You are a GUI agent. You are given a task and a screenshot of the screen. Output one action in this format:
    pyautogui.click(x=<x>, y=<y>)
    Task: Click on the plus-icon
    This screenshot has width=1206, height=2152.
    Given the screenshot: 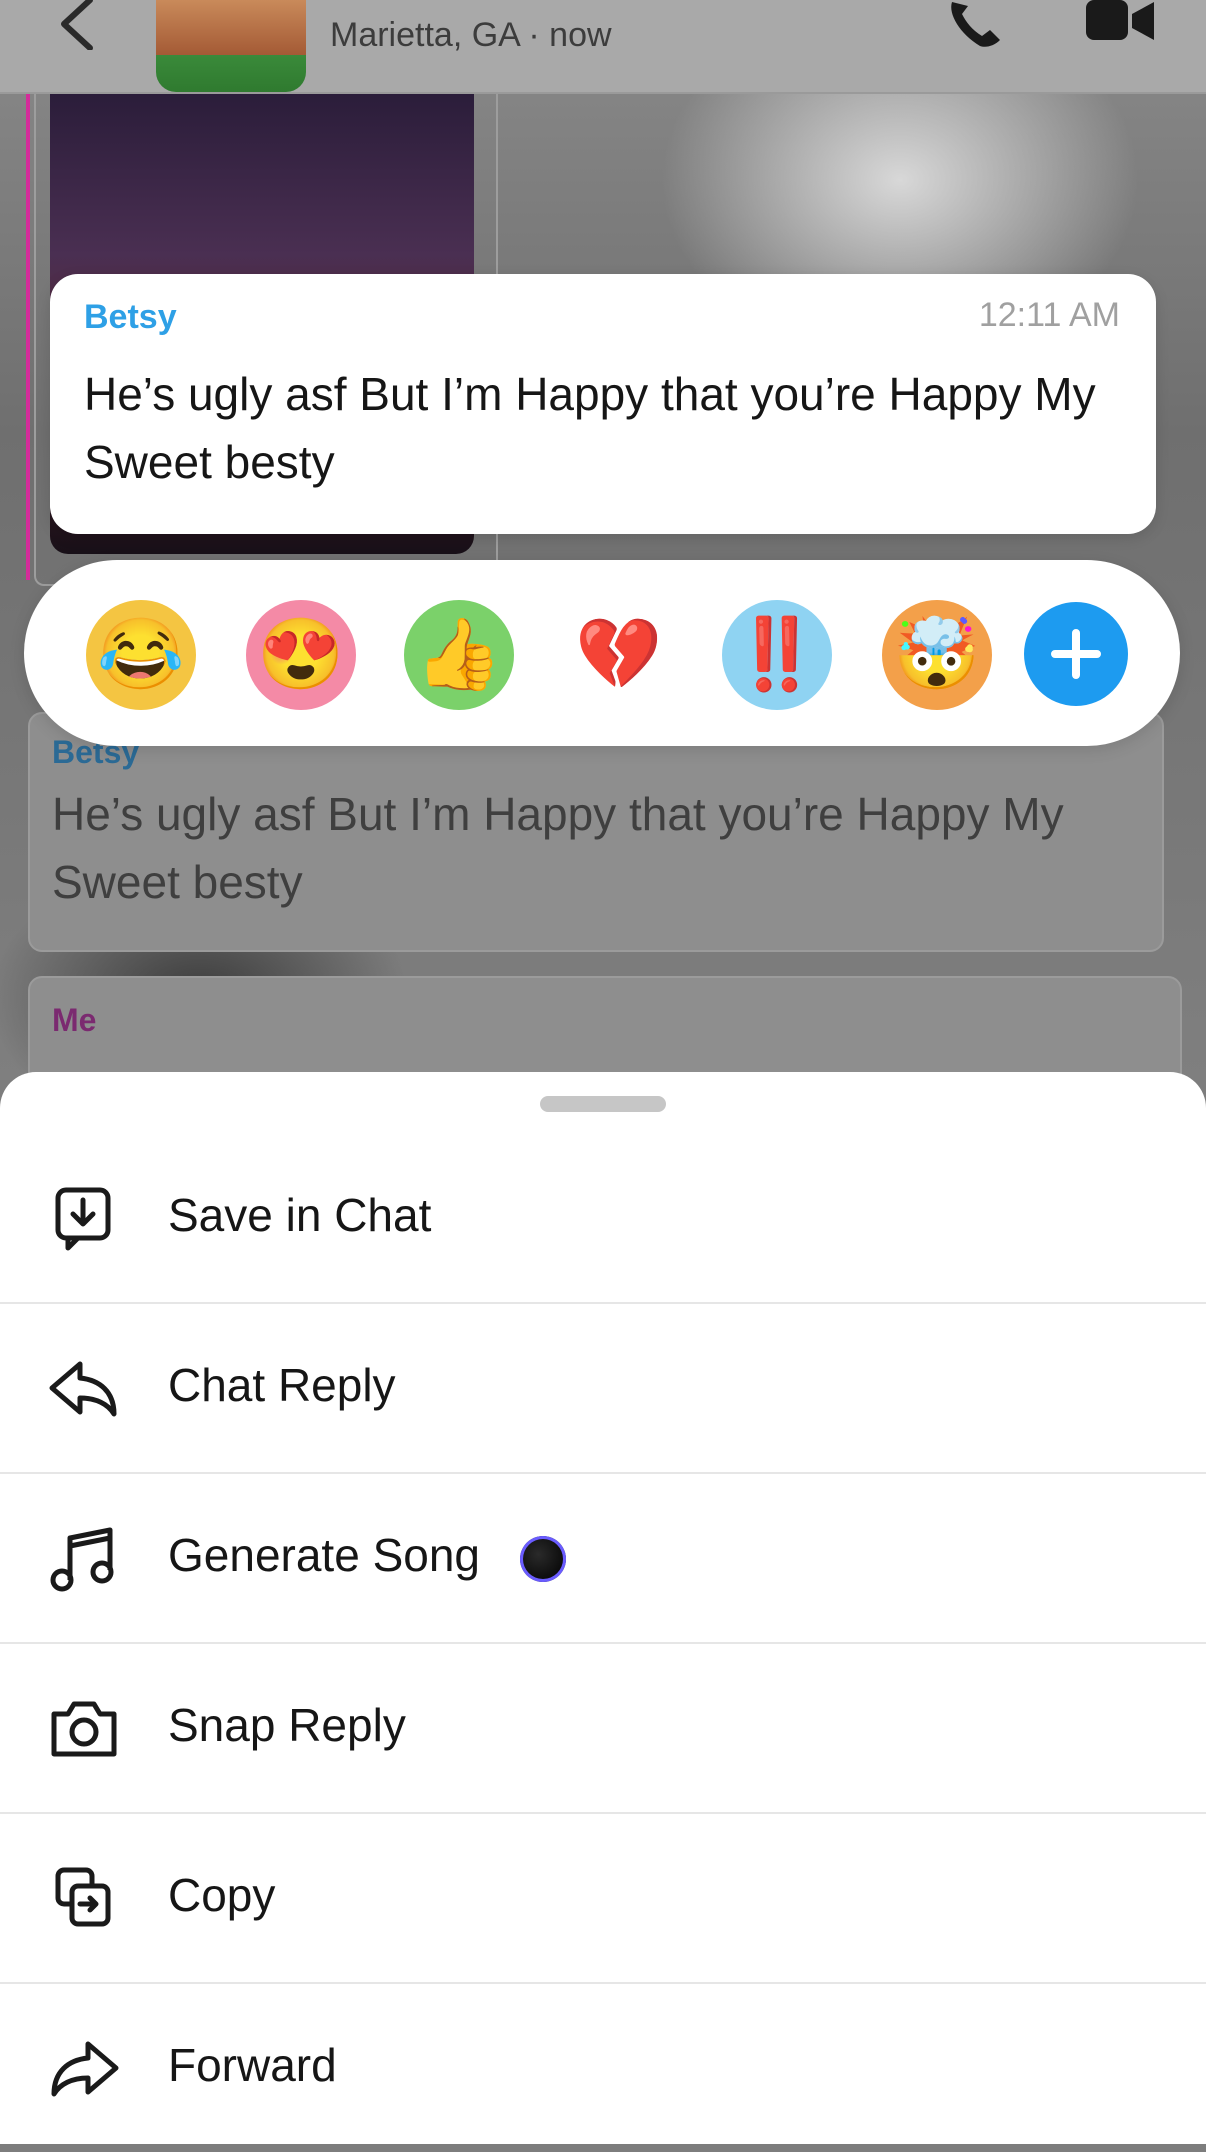 What is the action you would take?
    pyautogui.click(x=1076, y=654)
    